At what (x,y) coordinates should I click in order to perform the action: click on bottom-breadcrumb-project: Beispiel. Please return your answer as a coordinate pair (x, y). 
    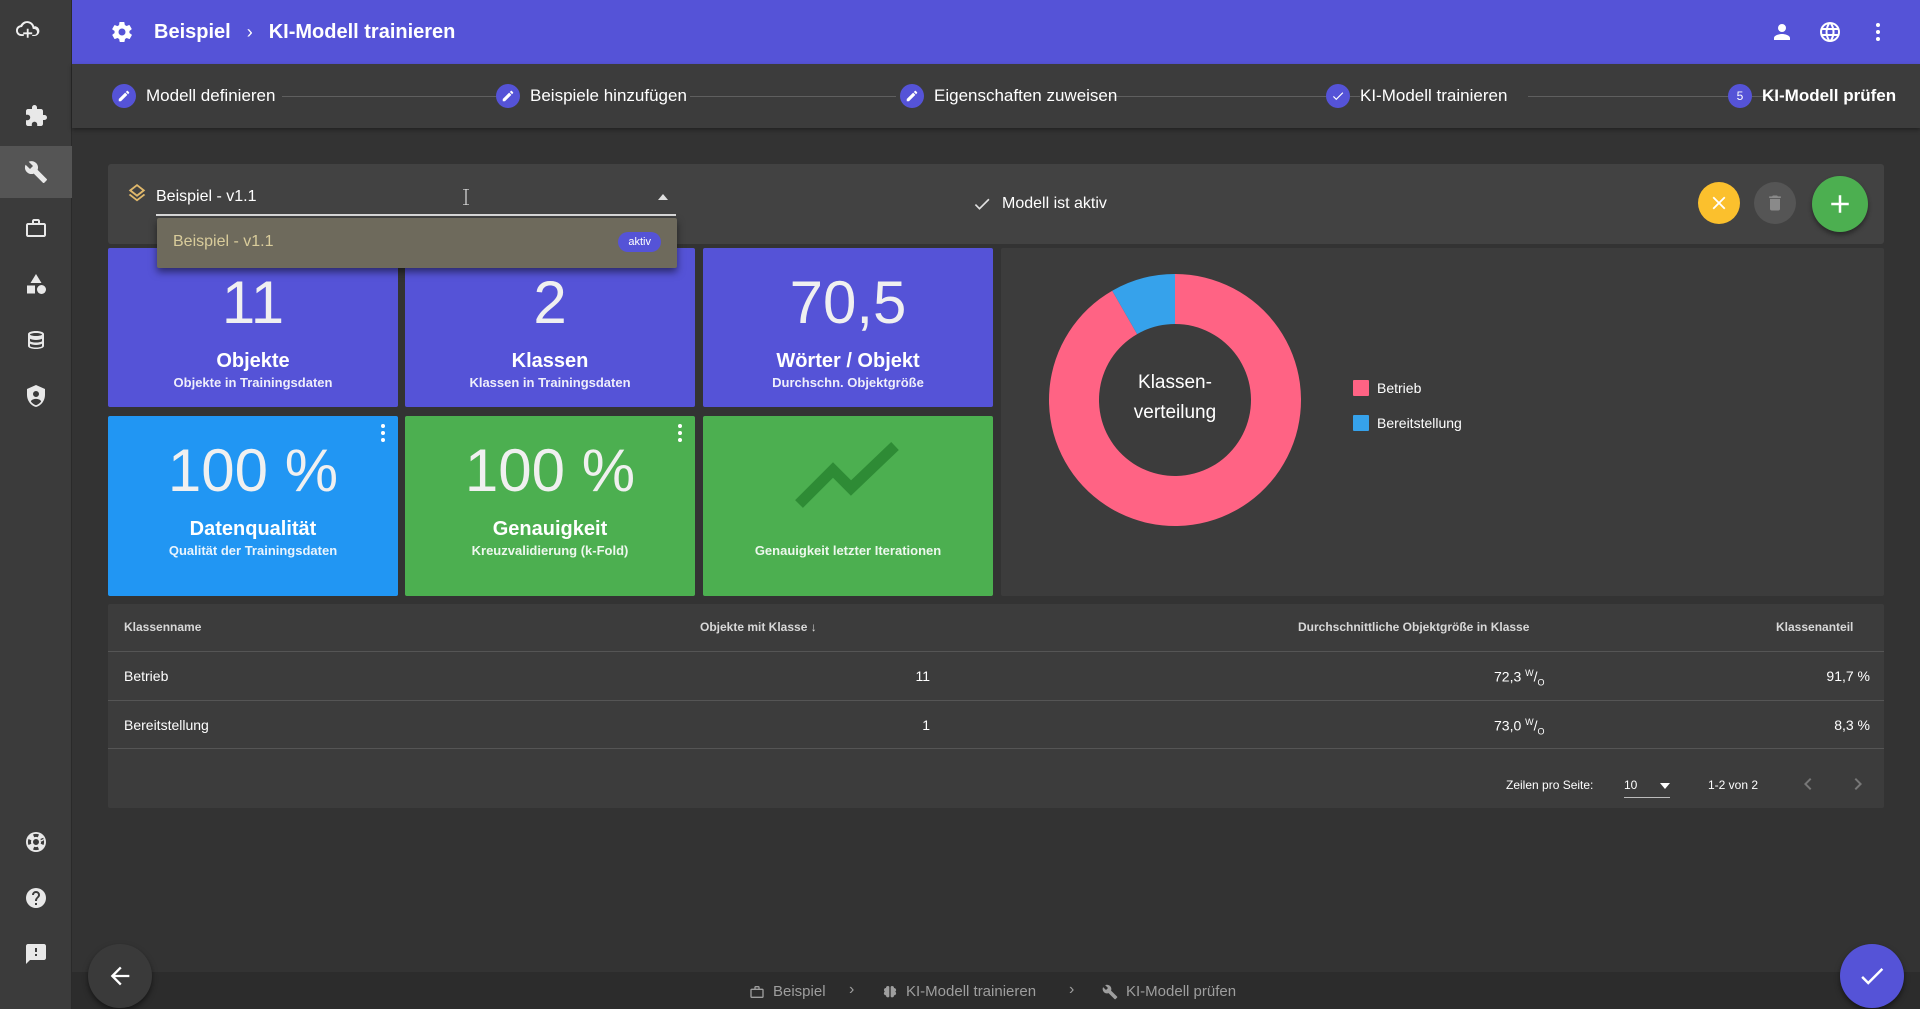
    Looking at the image, I should click on (787, 991).